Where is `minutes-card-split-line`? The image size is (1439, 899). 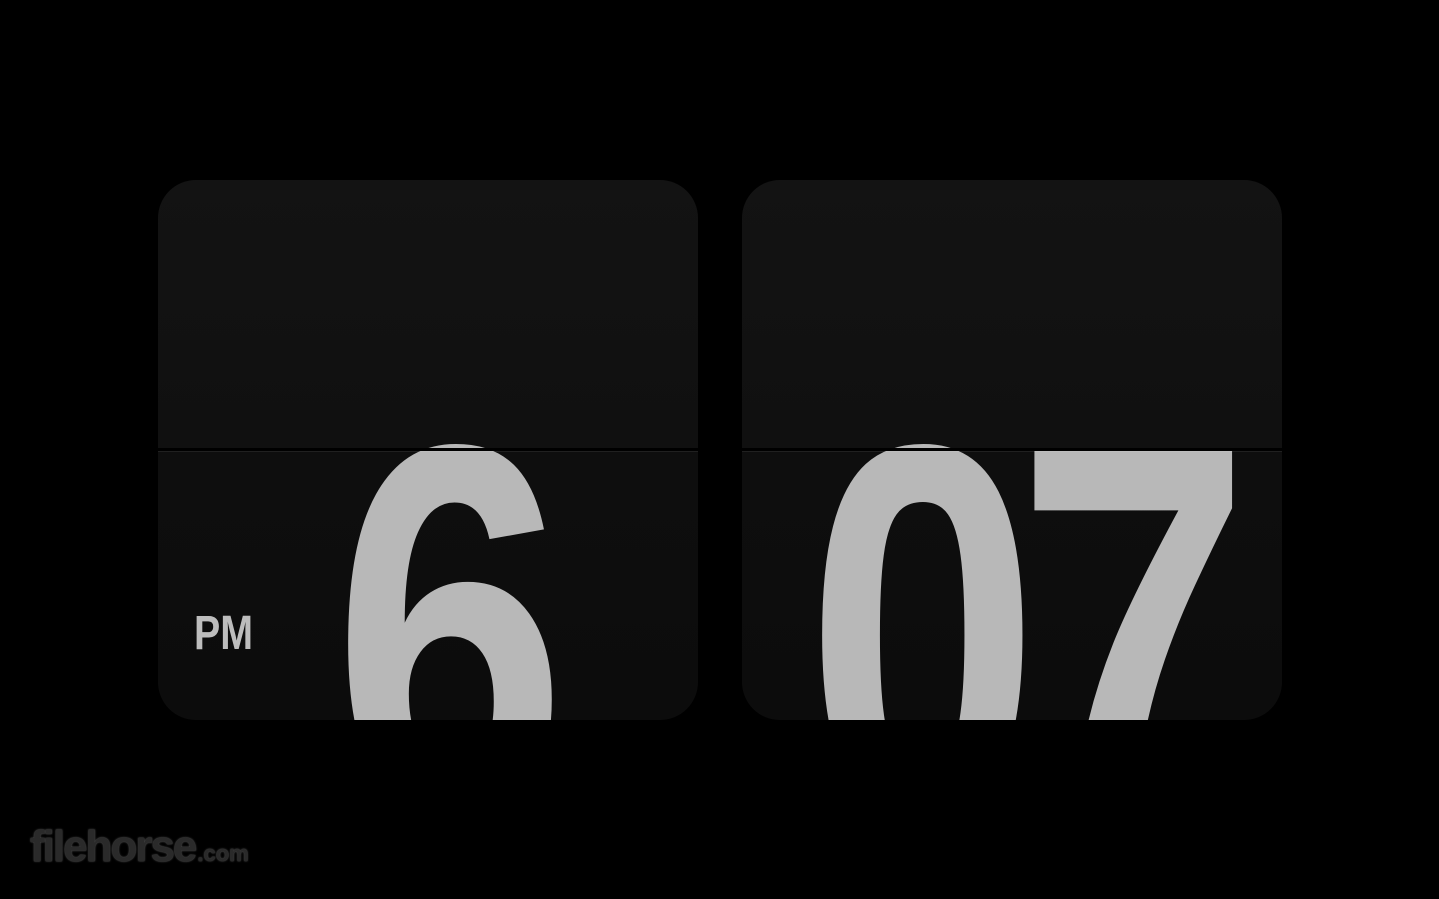 minutes-card-split-line is located at coordinates (1012, 449).